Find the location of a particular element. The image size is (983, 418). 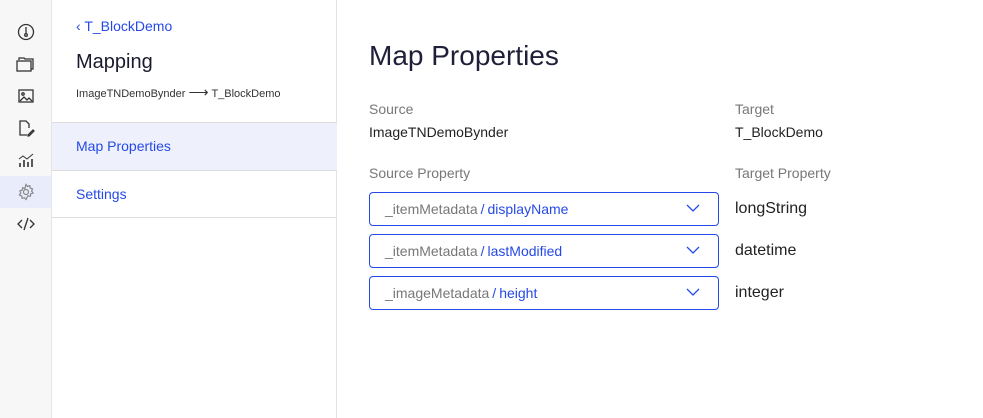

section-title: Map Properties is located at coordinates (464, 55).